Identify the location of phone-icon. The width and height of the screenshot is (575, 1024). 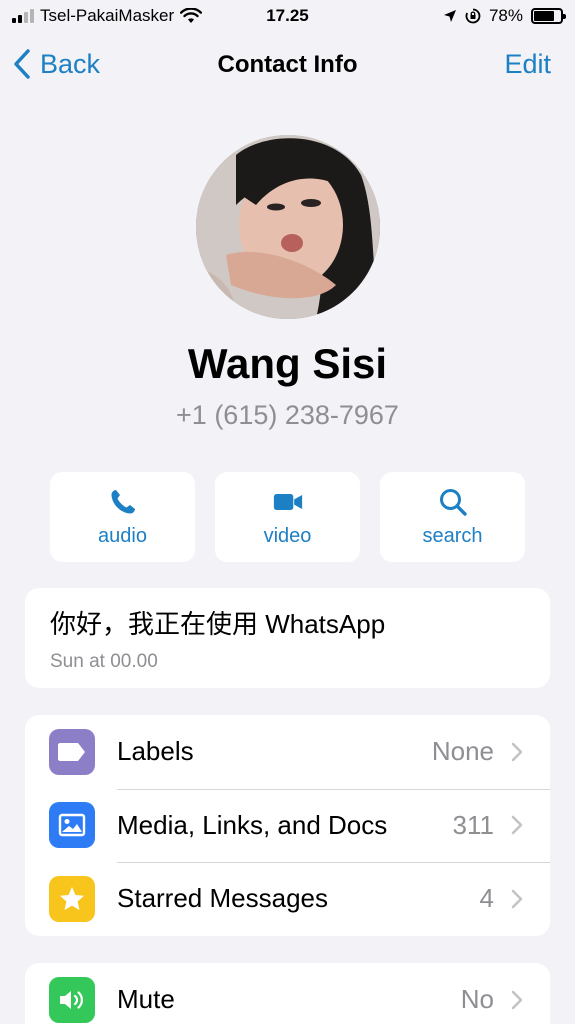
(123, 501).